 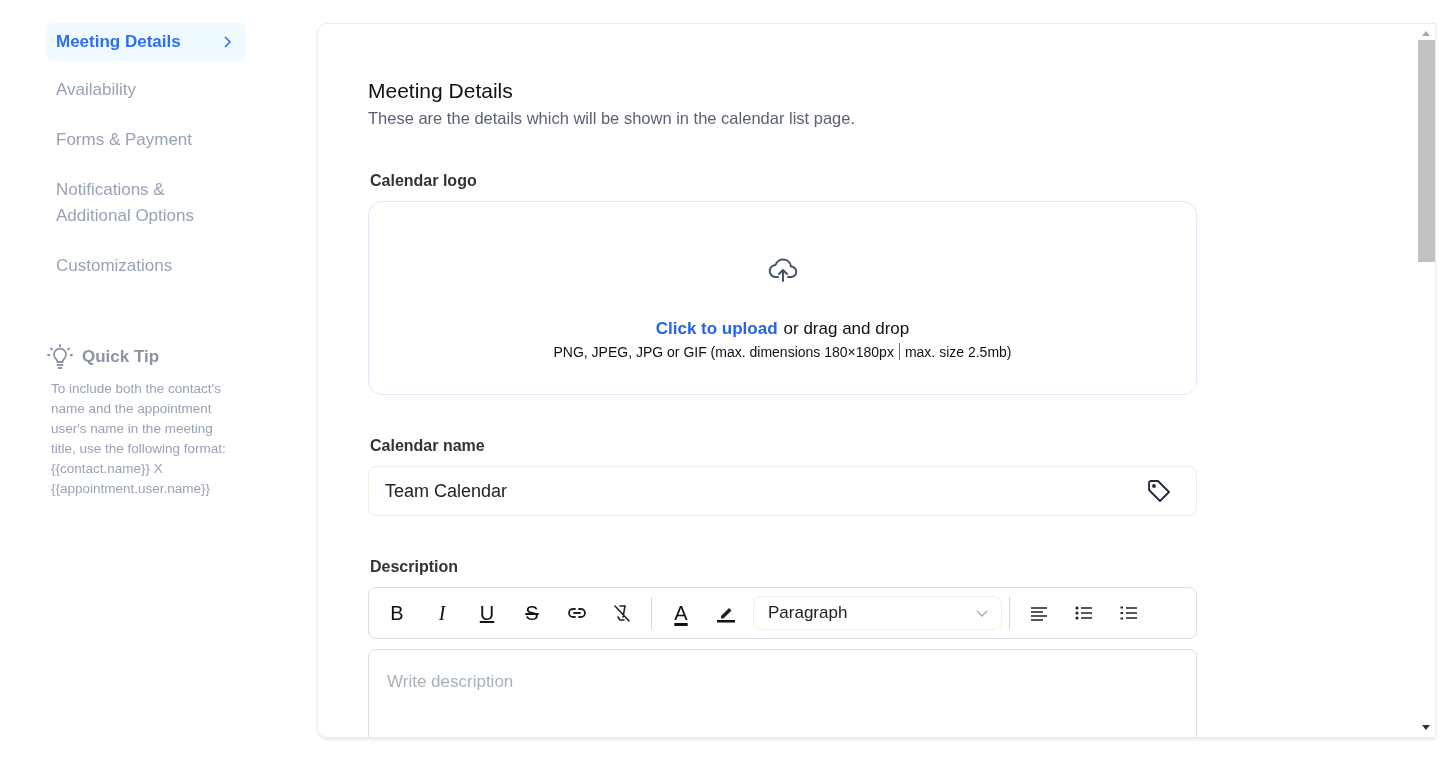 I want to click on nav-item: Meeting Details, so click(x=146, y=42).